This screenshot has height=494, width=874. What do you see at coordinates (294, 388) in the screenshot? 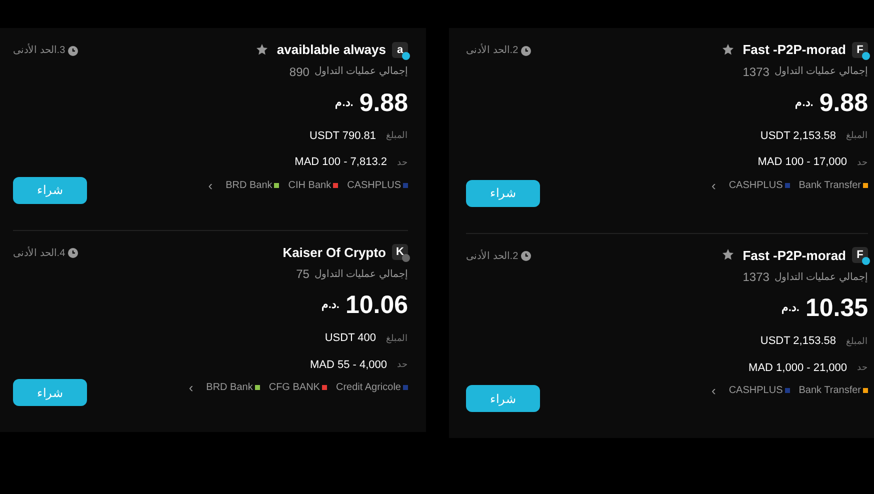
I see `payment-method: CFG BANK` at bounding box center [294, 388].